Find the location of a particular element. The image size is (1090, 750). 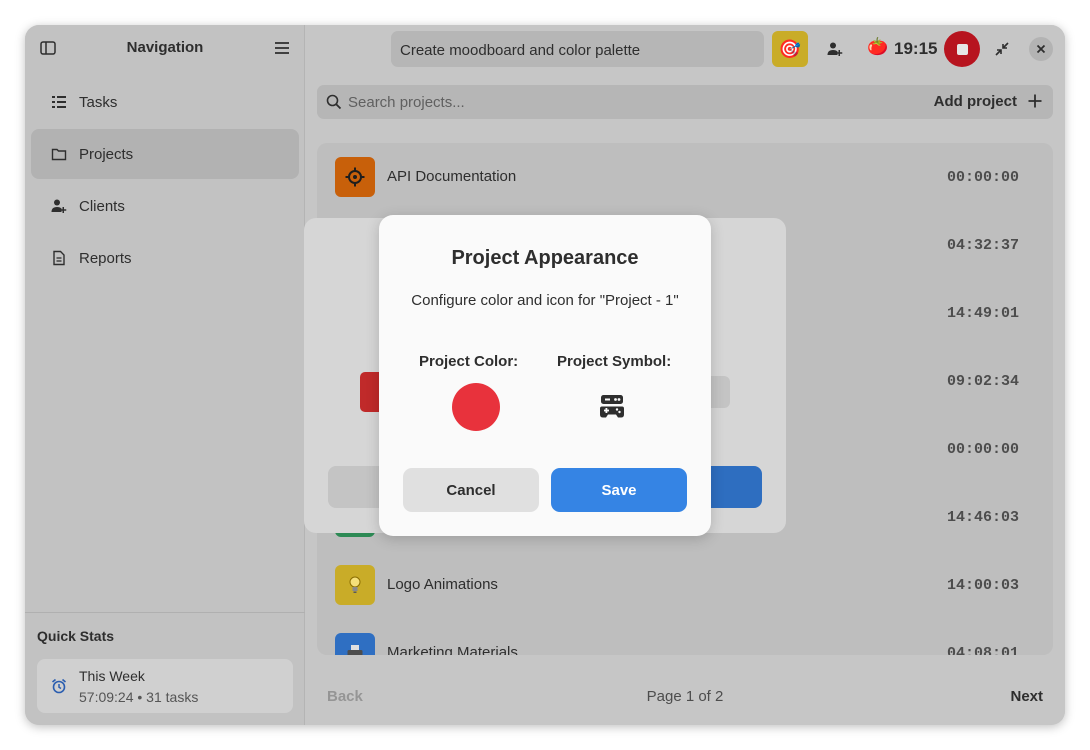

gamepad-icon is located at coordinates (612, 406).